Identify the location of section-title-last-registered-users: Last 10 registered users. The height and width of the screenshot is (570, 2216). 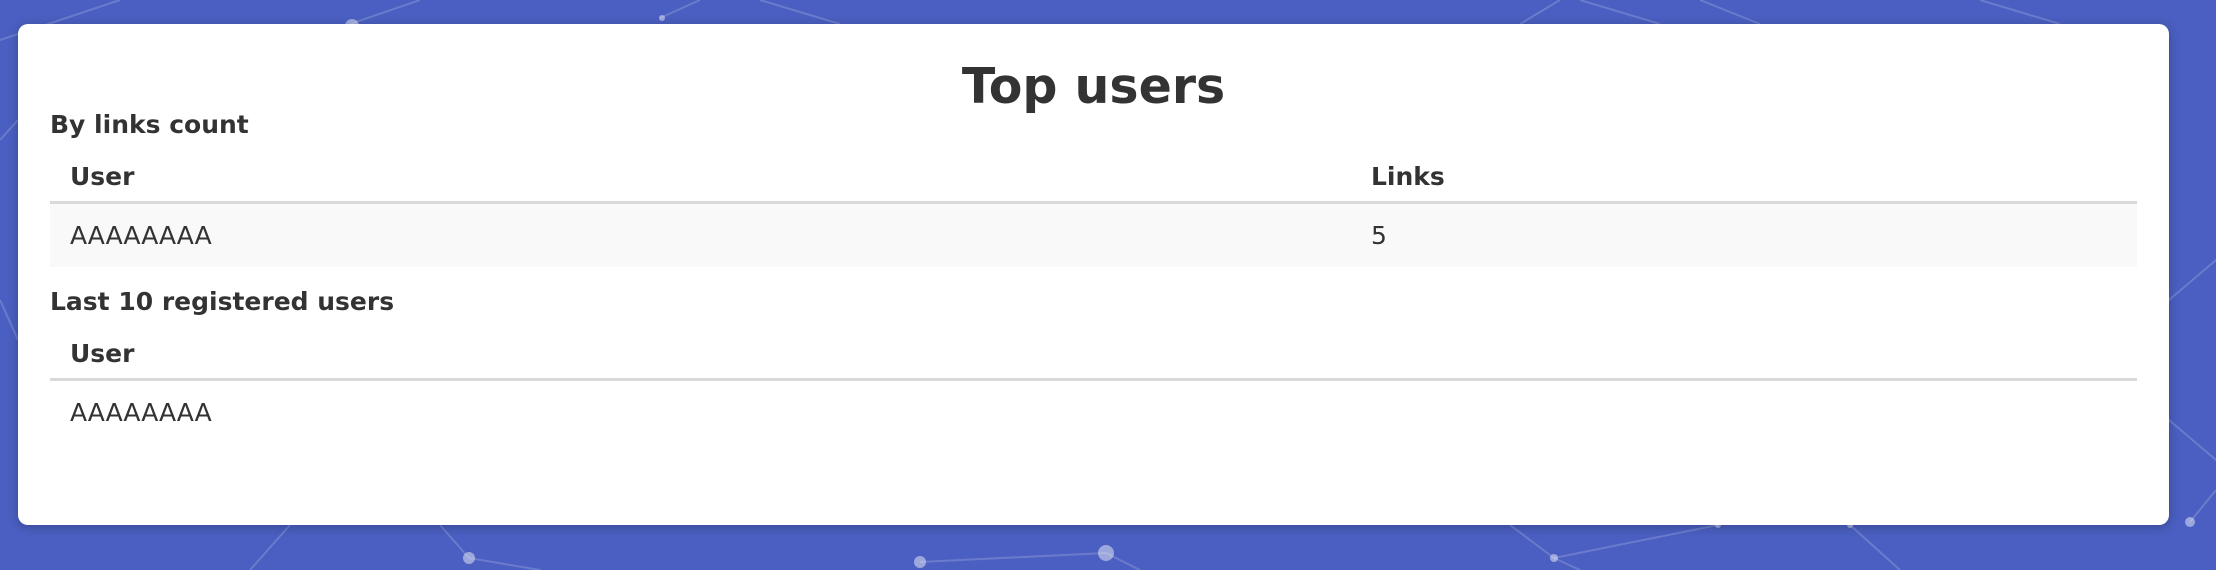
(222, 301).